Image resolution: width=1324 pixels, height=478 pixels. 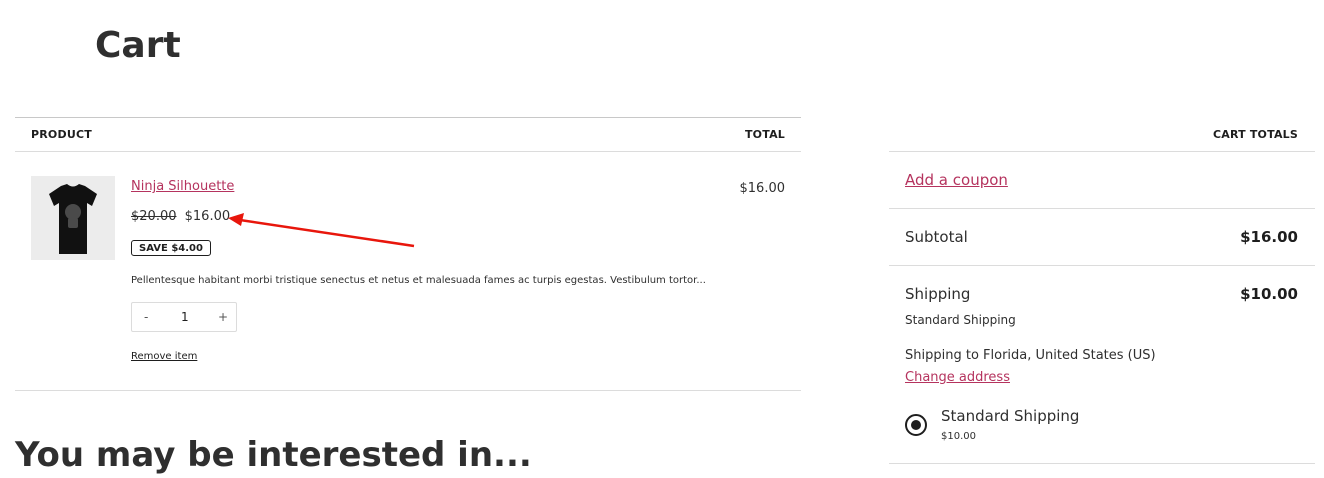 What do you see at coordinates (182, 186) in the screenshot?
I see `product-name-link: Ninja Silhouette` at bounding box center [182, 186].